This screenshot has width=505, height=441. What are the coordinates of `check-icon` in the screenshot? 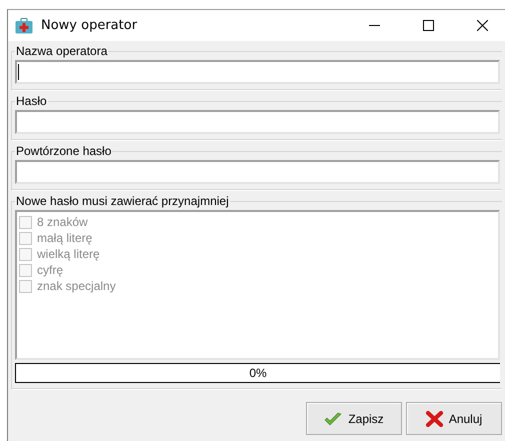 It's located at (333, 419).